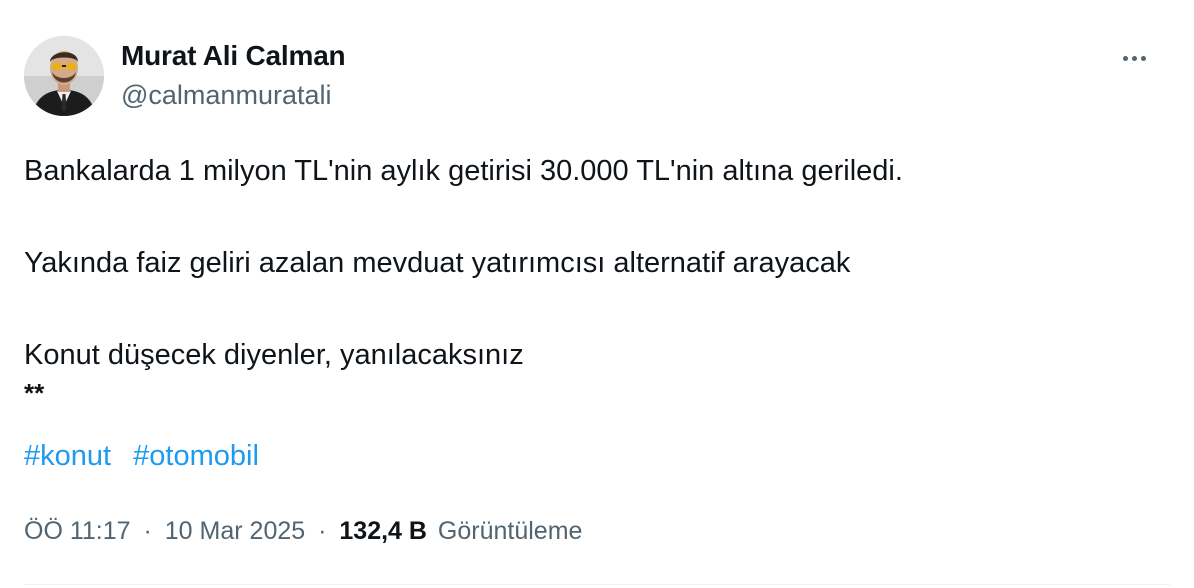 The width and height of the screenshot is (1194, 588). Describe the element at coordinates (597, 584) in the screenshot. I see `divider` at that location.